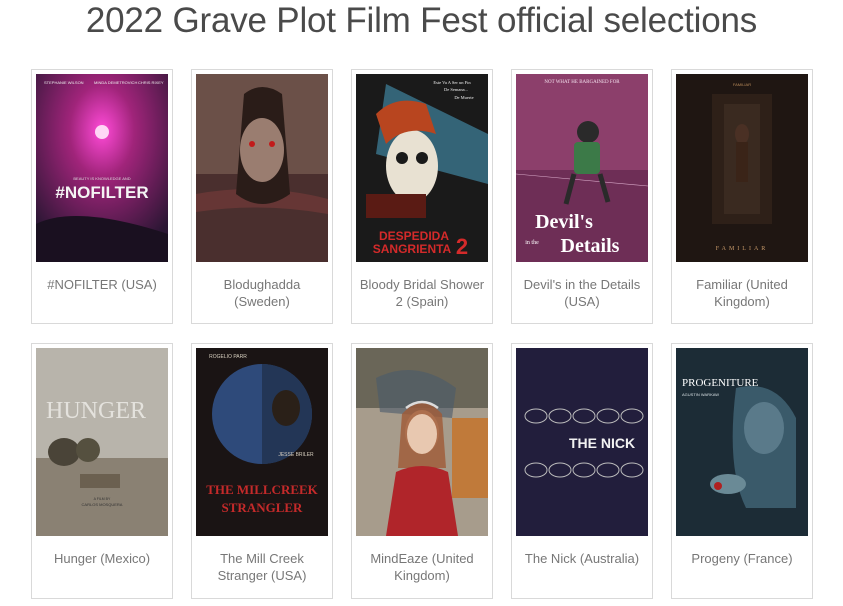 This screenshot has width=843, height=606. I want to click on poster-title: Details, so click(590, 246).